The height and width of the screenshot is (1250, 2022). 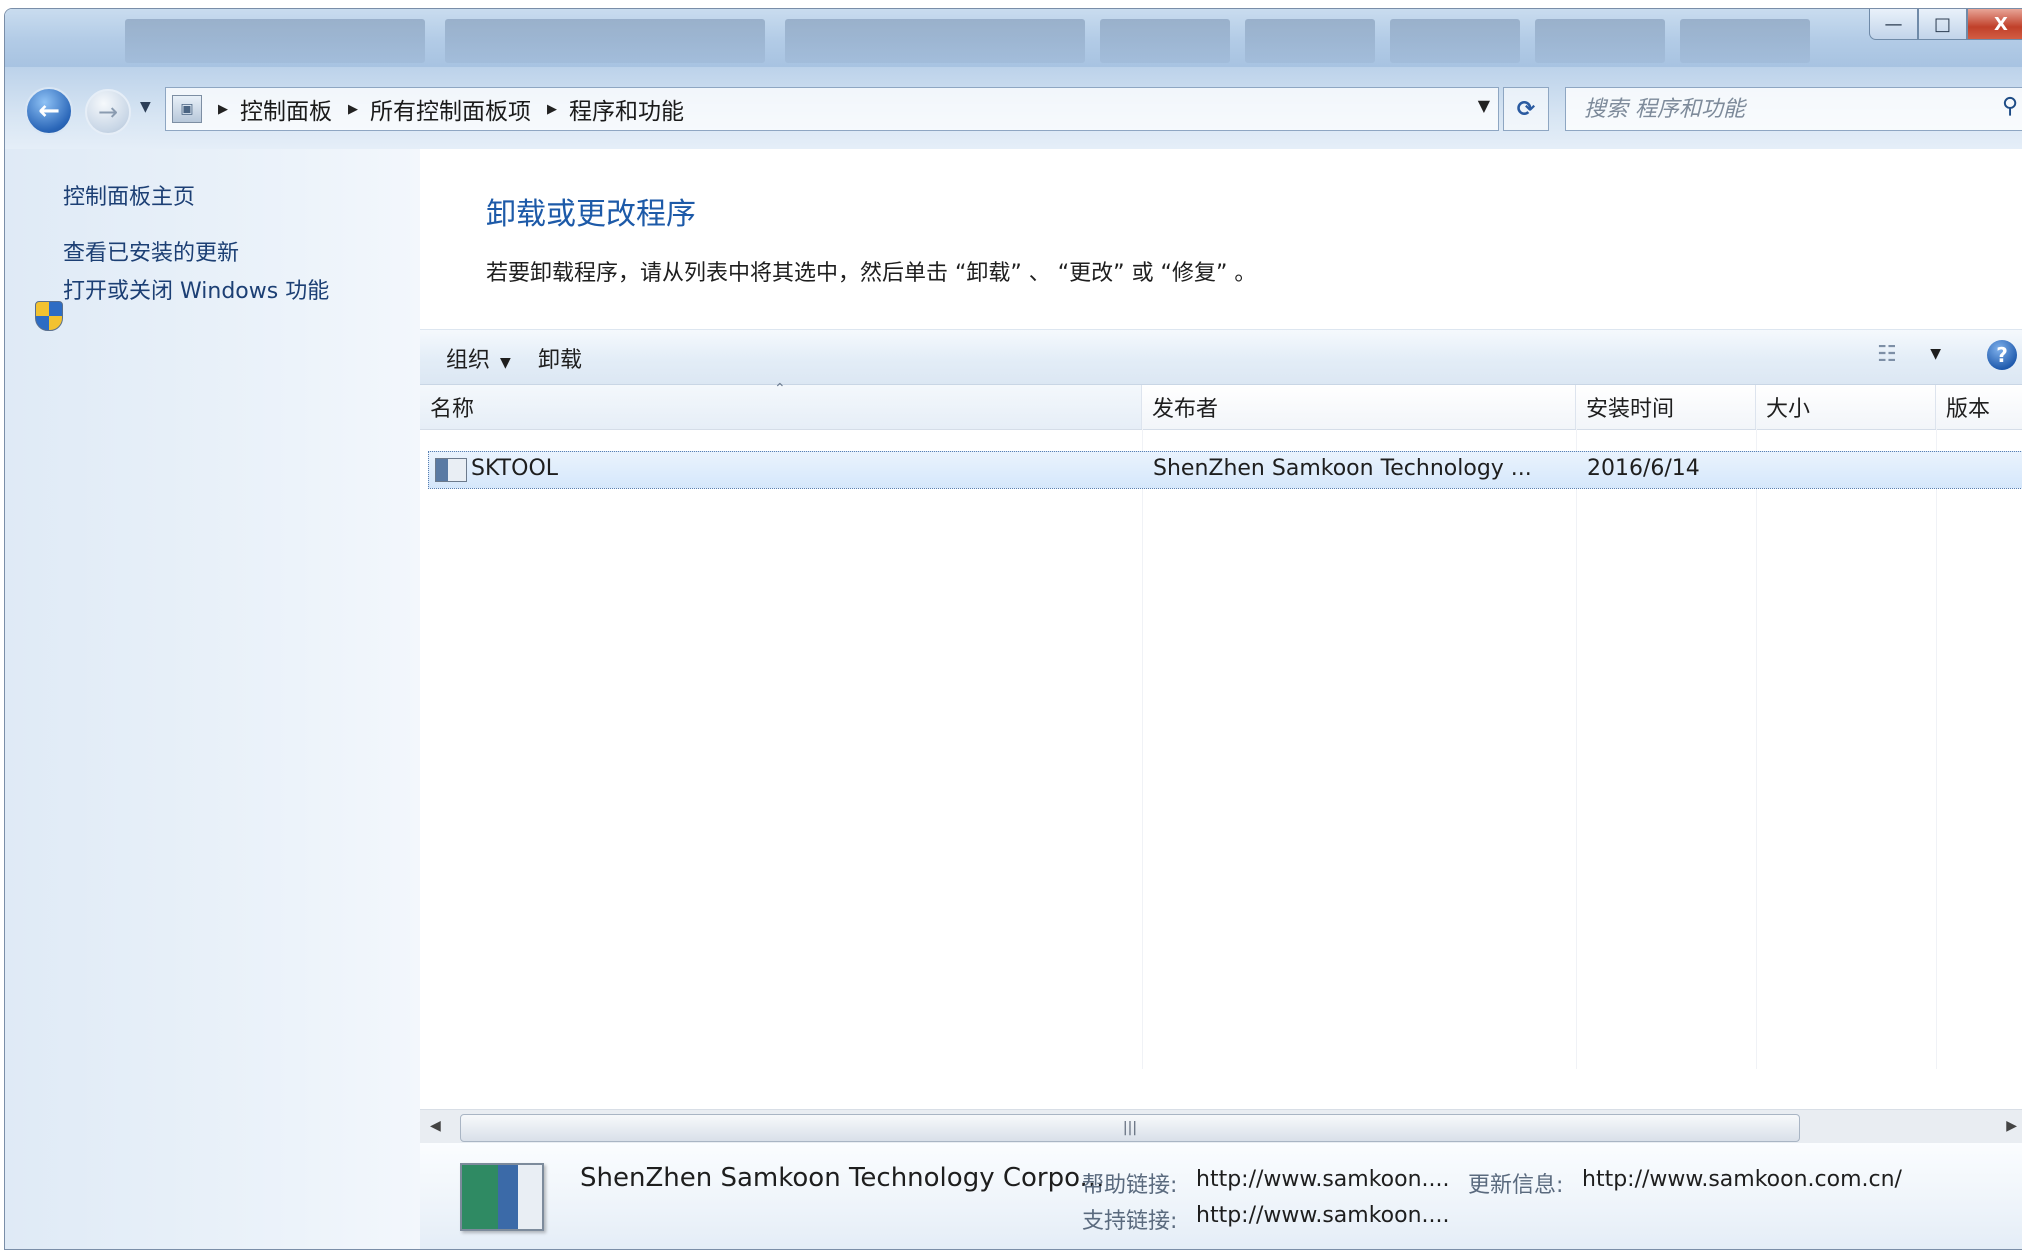 What do you see at coordinates (1979, 407) in the screenshot?
I see `column-version: 版本` at bounding box center [1979, 407].